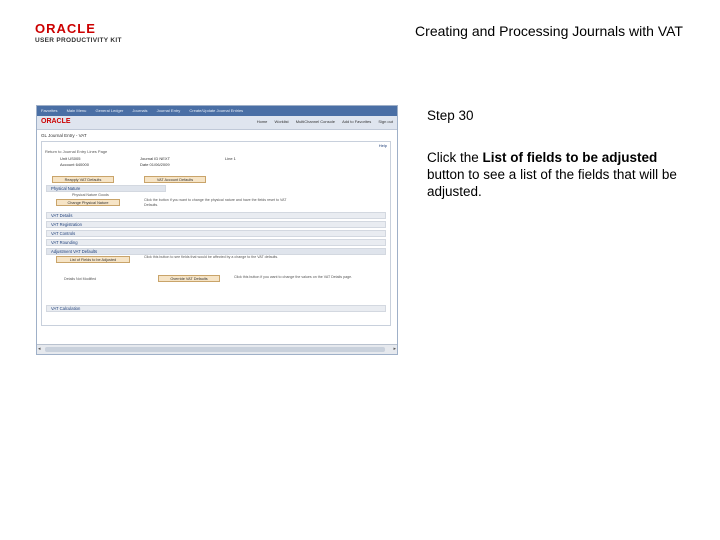 Image resolution: width=720 pixels, height=540 pixels. Describe the element at coordinates (93, 259) in the screenshot. I see `list-of-fields-button: List of Fields to be Adjusted` at that location.